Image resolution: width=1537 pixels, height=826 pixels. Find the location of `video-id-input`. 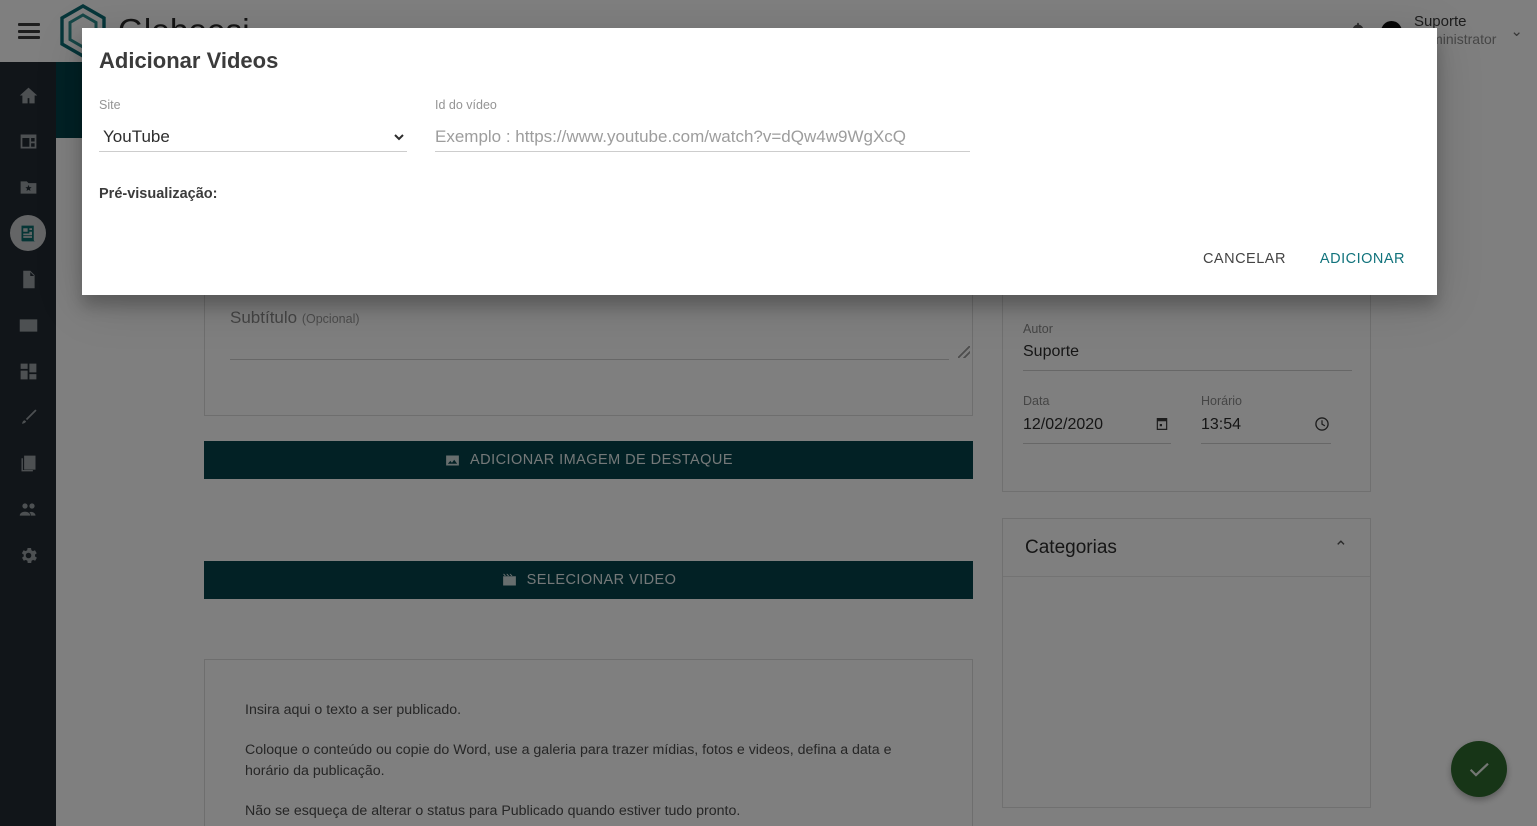

video-id-input is located at coordinates (702, 137).